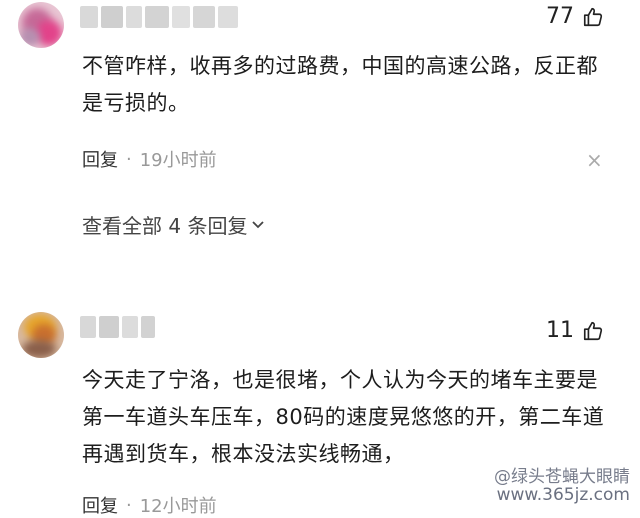 The width and height of the screenshot is (640, 518). I want to click on comment-meta: 回复 · 12小时前, so click(149, 505).